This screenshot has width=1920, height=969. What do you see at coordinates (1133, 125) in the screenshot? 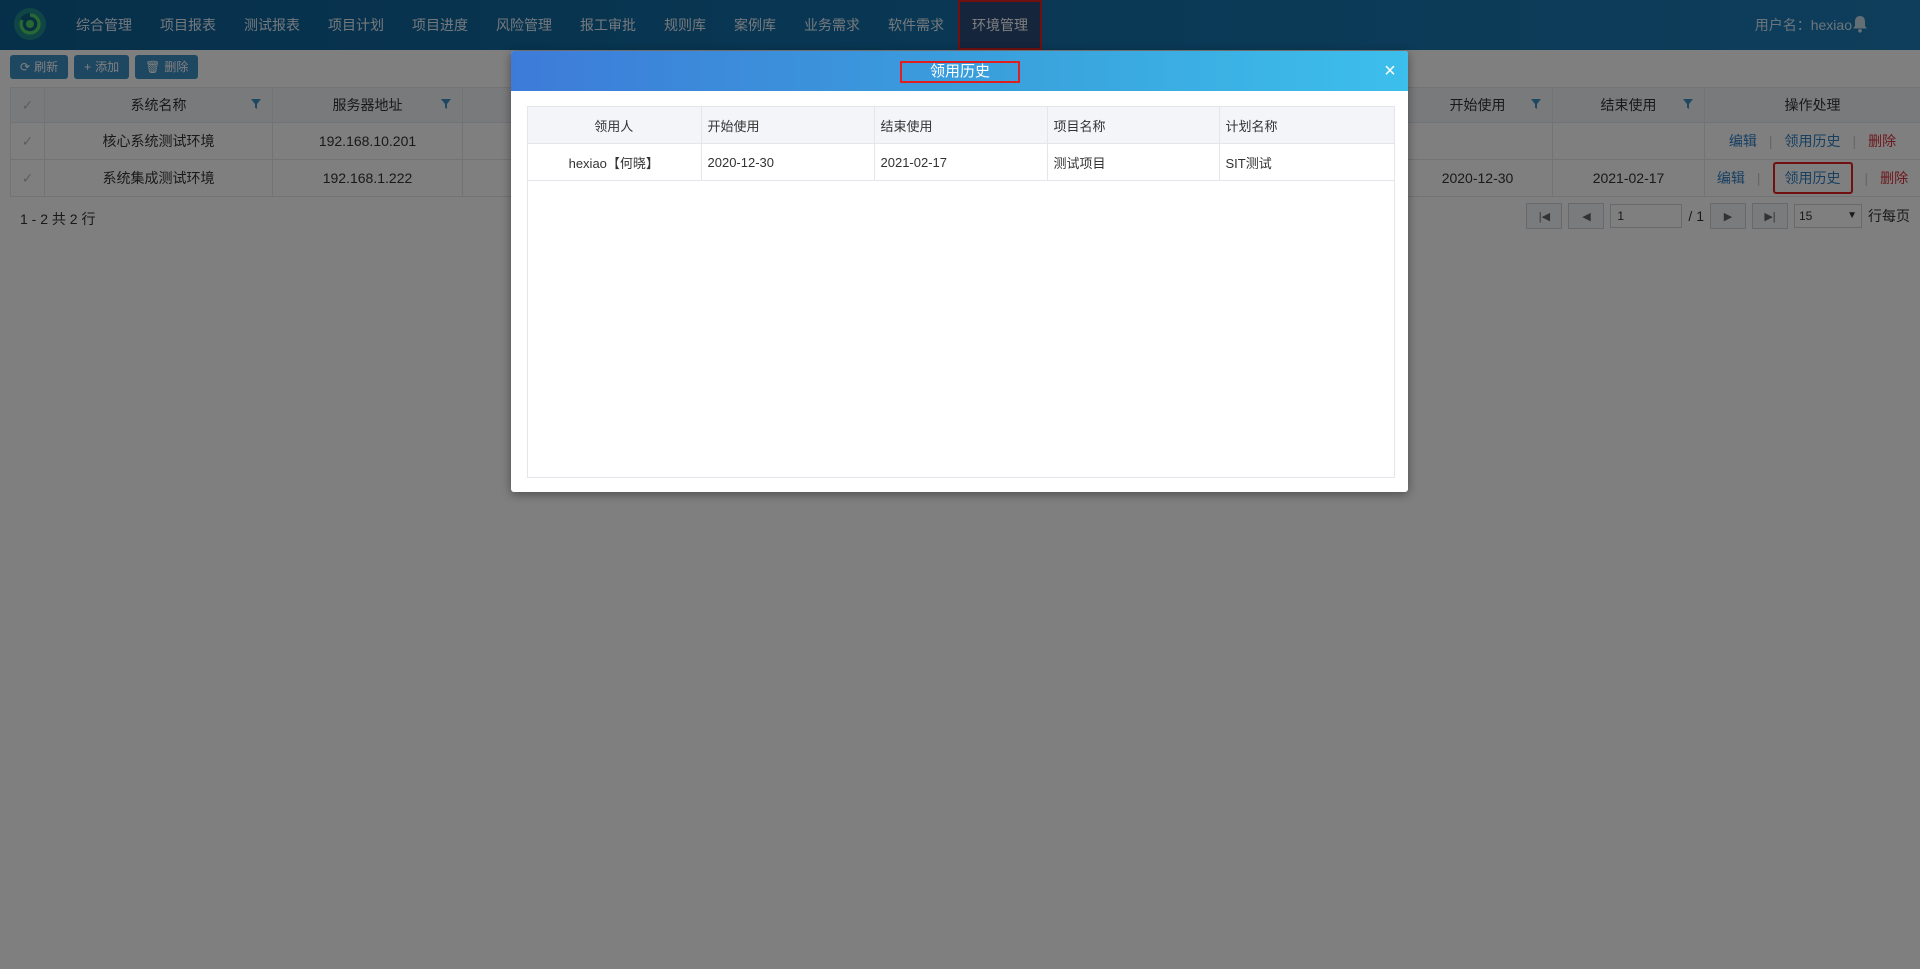
I see `history-col-project: 项目名称` at bounding box center [1133, 125].